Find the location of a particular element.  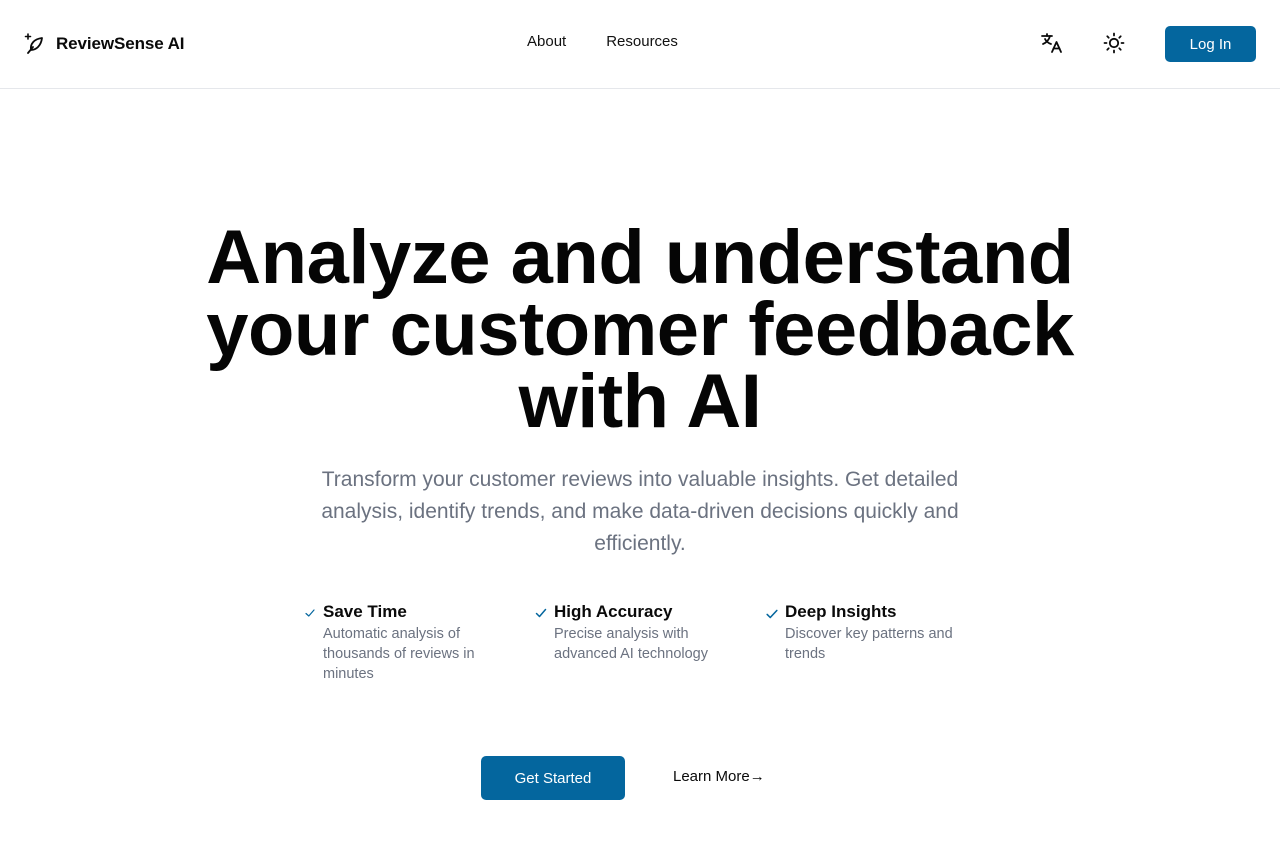

theme-toggle-button is located at coordinates (1114, 43).